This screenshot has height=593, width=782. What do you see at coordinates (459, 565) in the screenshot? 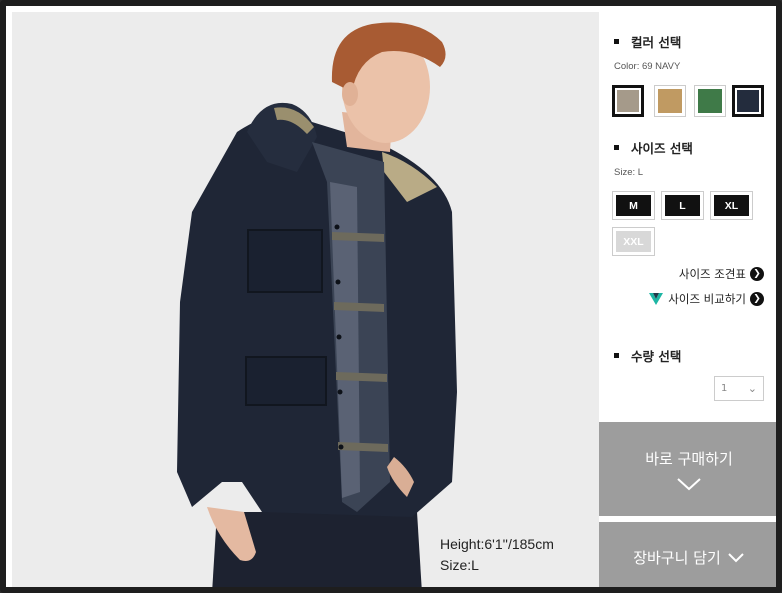
I see `model-size: Size:L` at bounding box center [459, 565].